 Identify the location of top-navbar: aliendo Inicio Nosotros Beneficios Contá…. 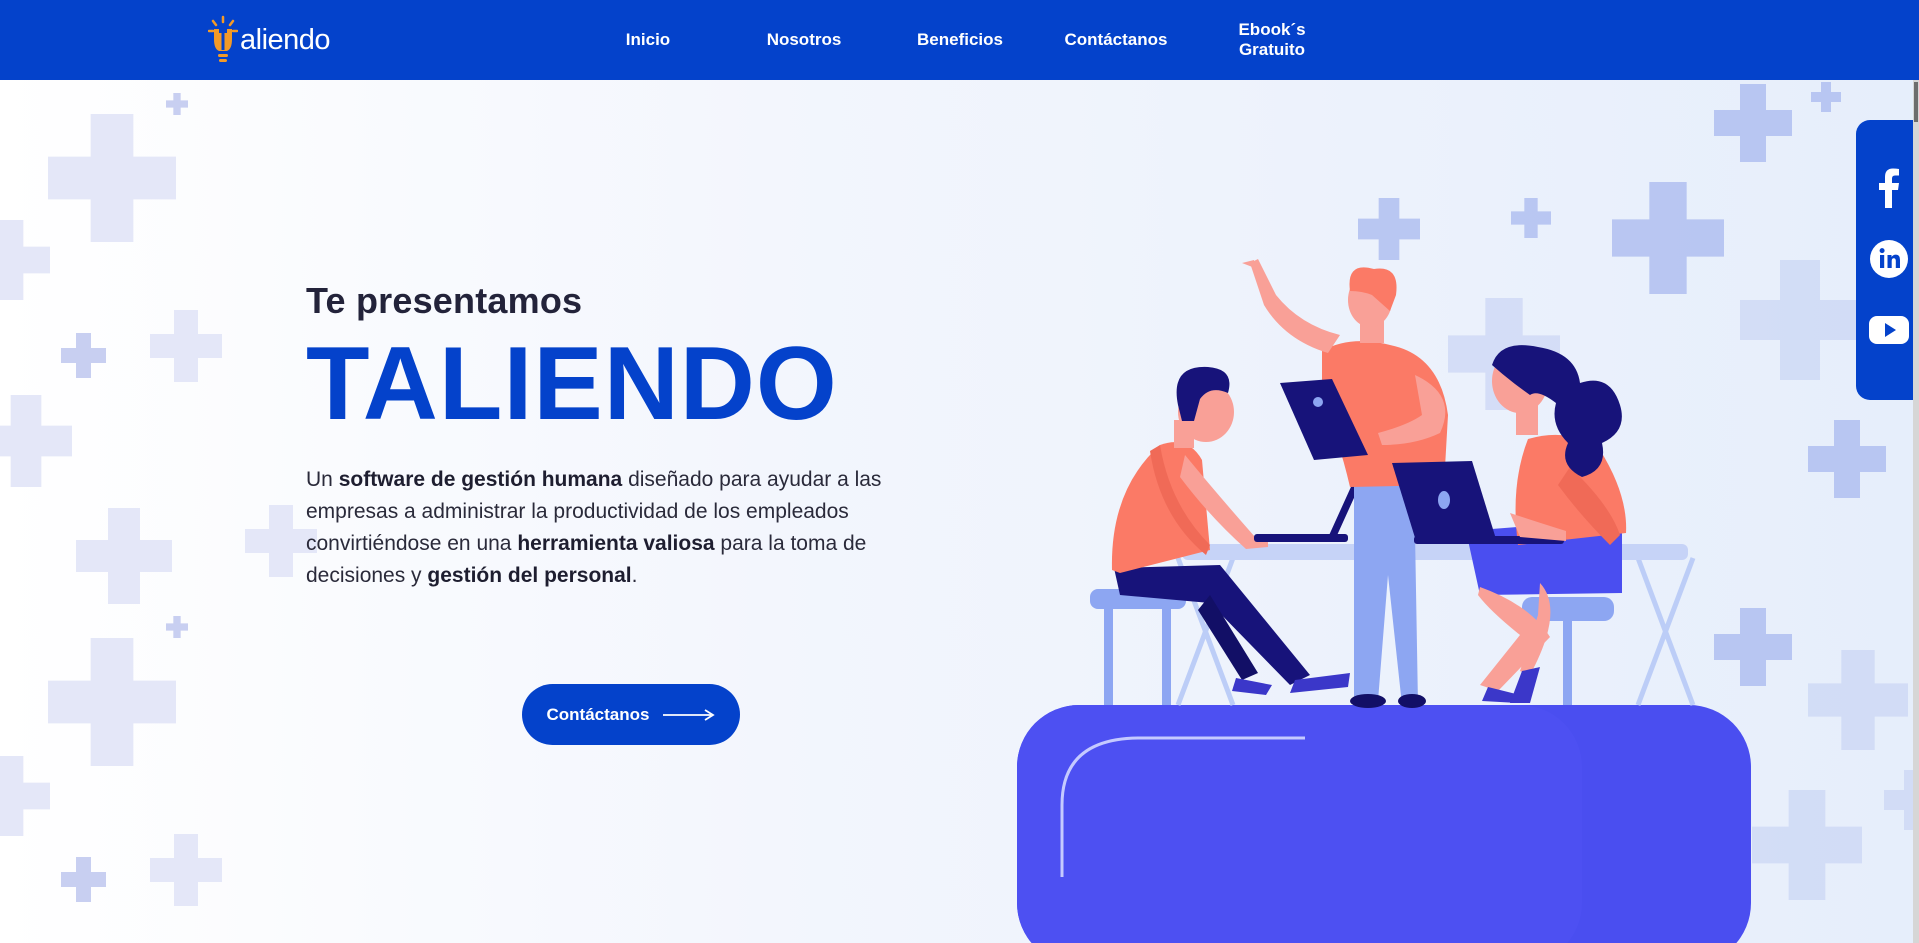
(959, 40).